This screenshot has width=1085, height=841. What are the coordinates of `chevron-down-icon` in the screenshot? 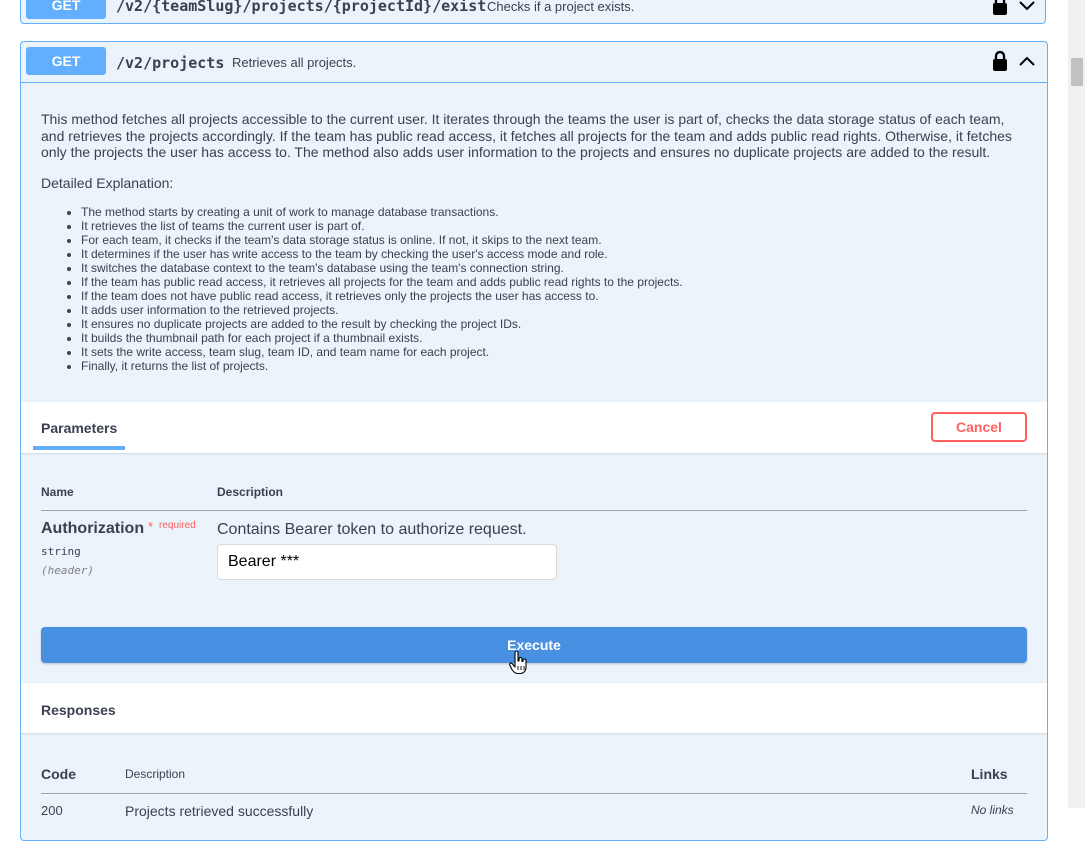 It's located at (1027, 10).